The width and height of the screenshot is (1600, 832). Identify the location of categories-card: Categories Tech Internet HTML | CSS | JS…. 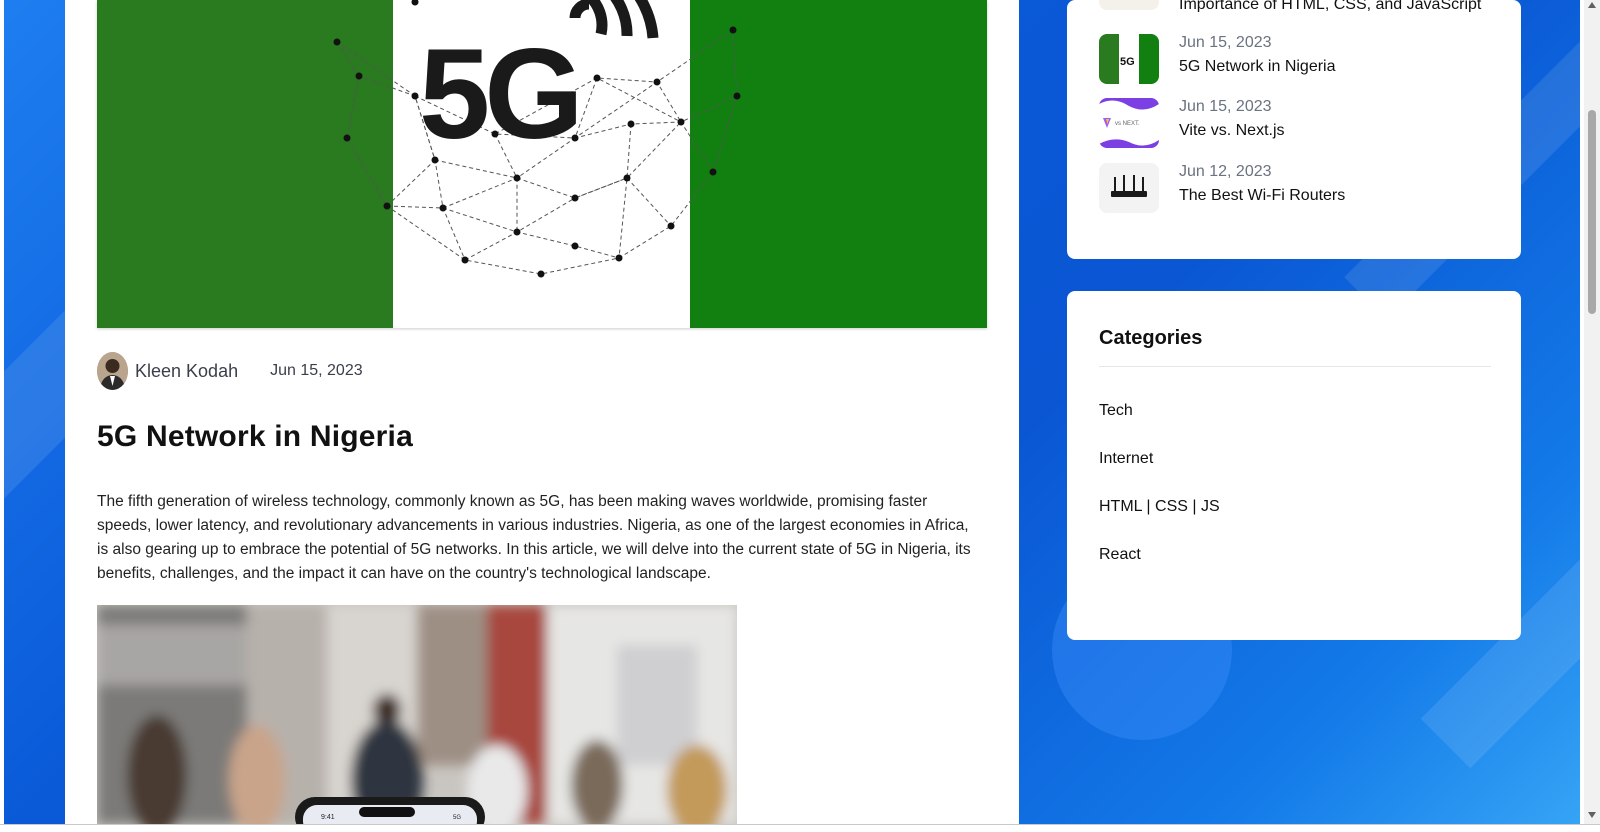
(1294, 465).